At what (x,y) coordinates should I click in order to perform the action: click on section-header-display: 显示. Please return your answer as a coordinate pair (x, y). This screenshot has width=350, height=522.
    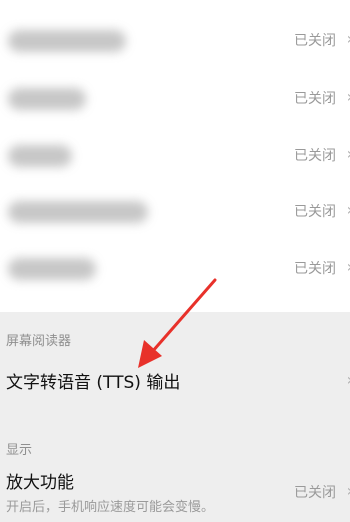
    Looking at the image, I should click on (19, 450).